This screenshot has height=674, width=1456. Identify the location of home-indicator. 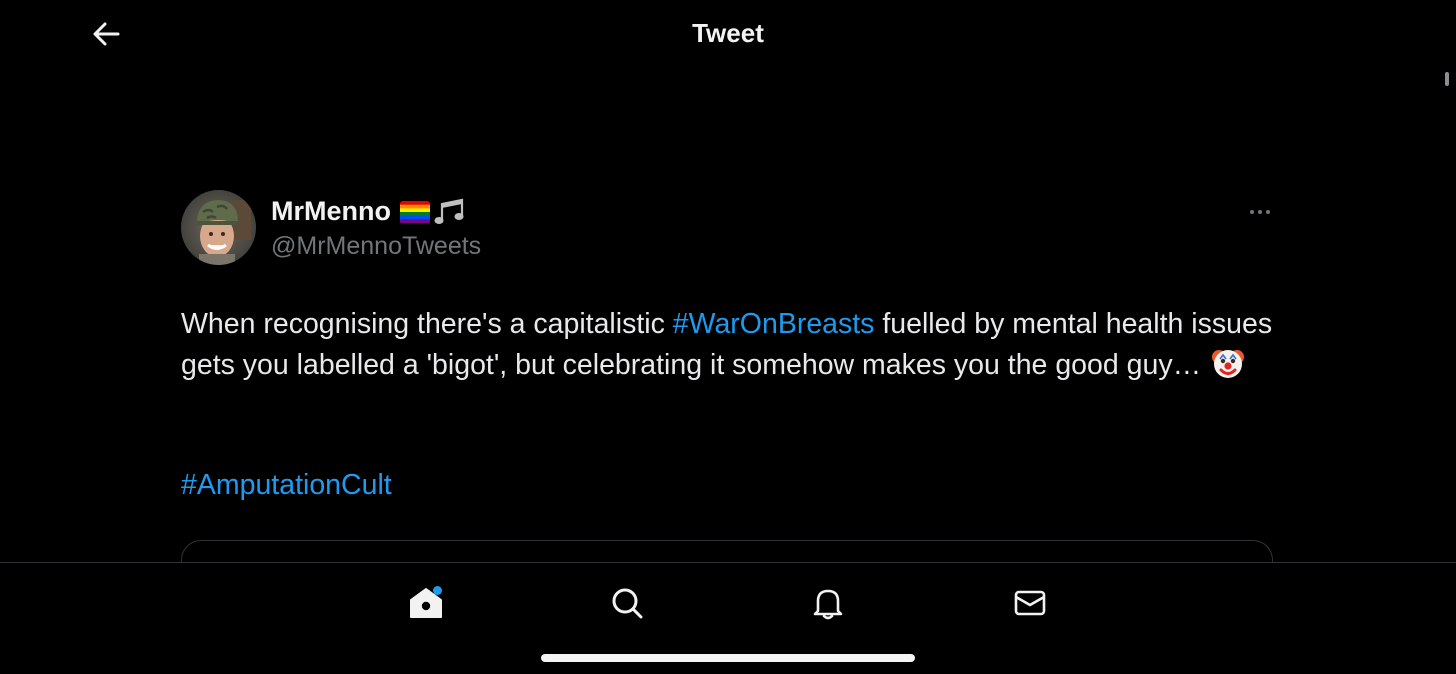
(728, 658).